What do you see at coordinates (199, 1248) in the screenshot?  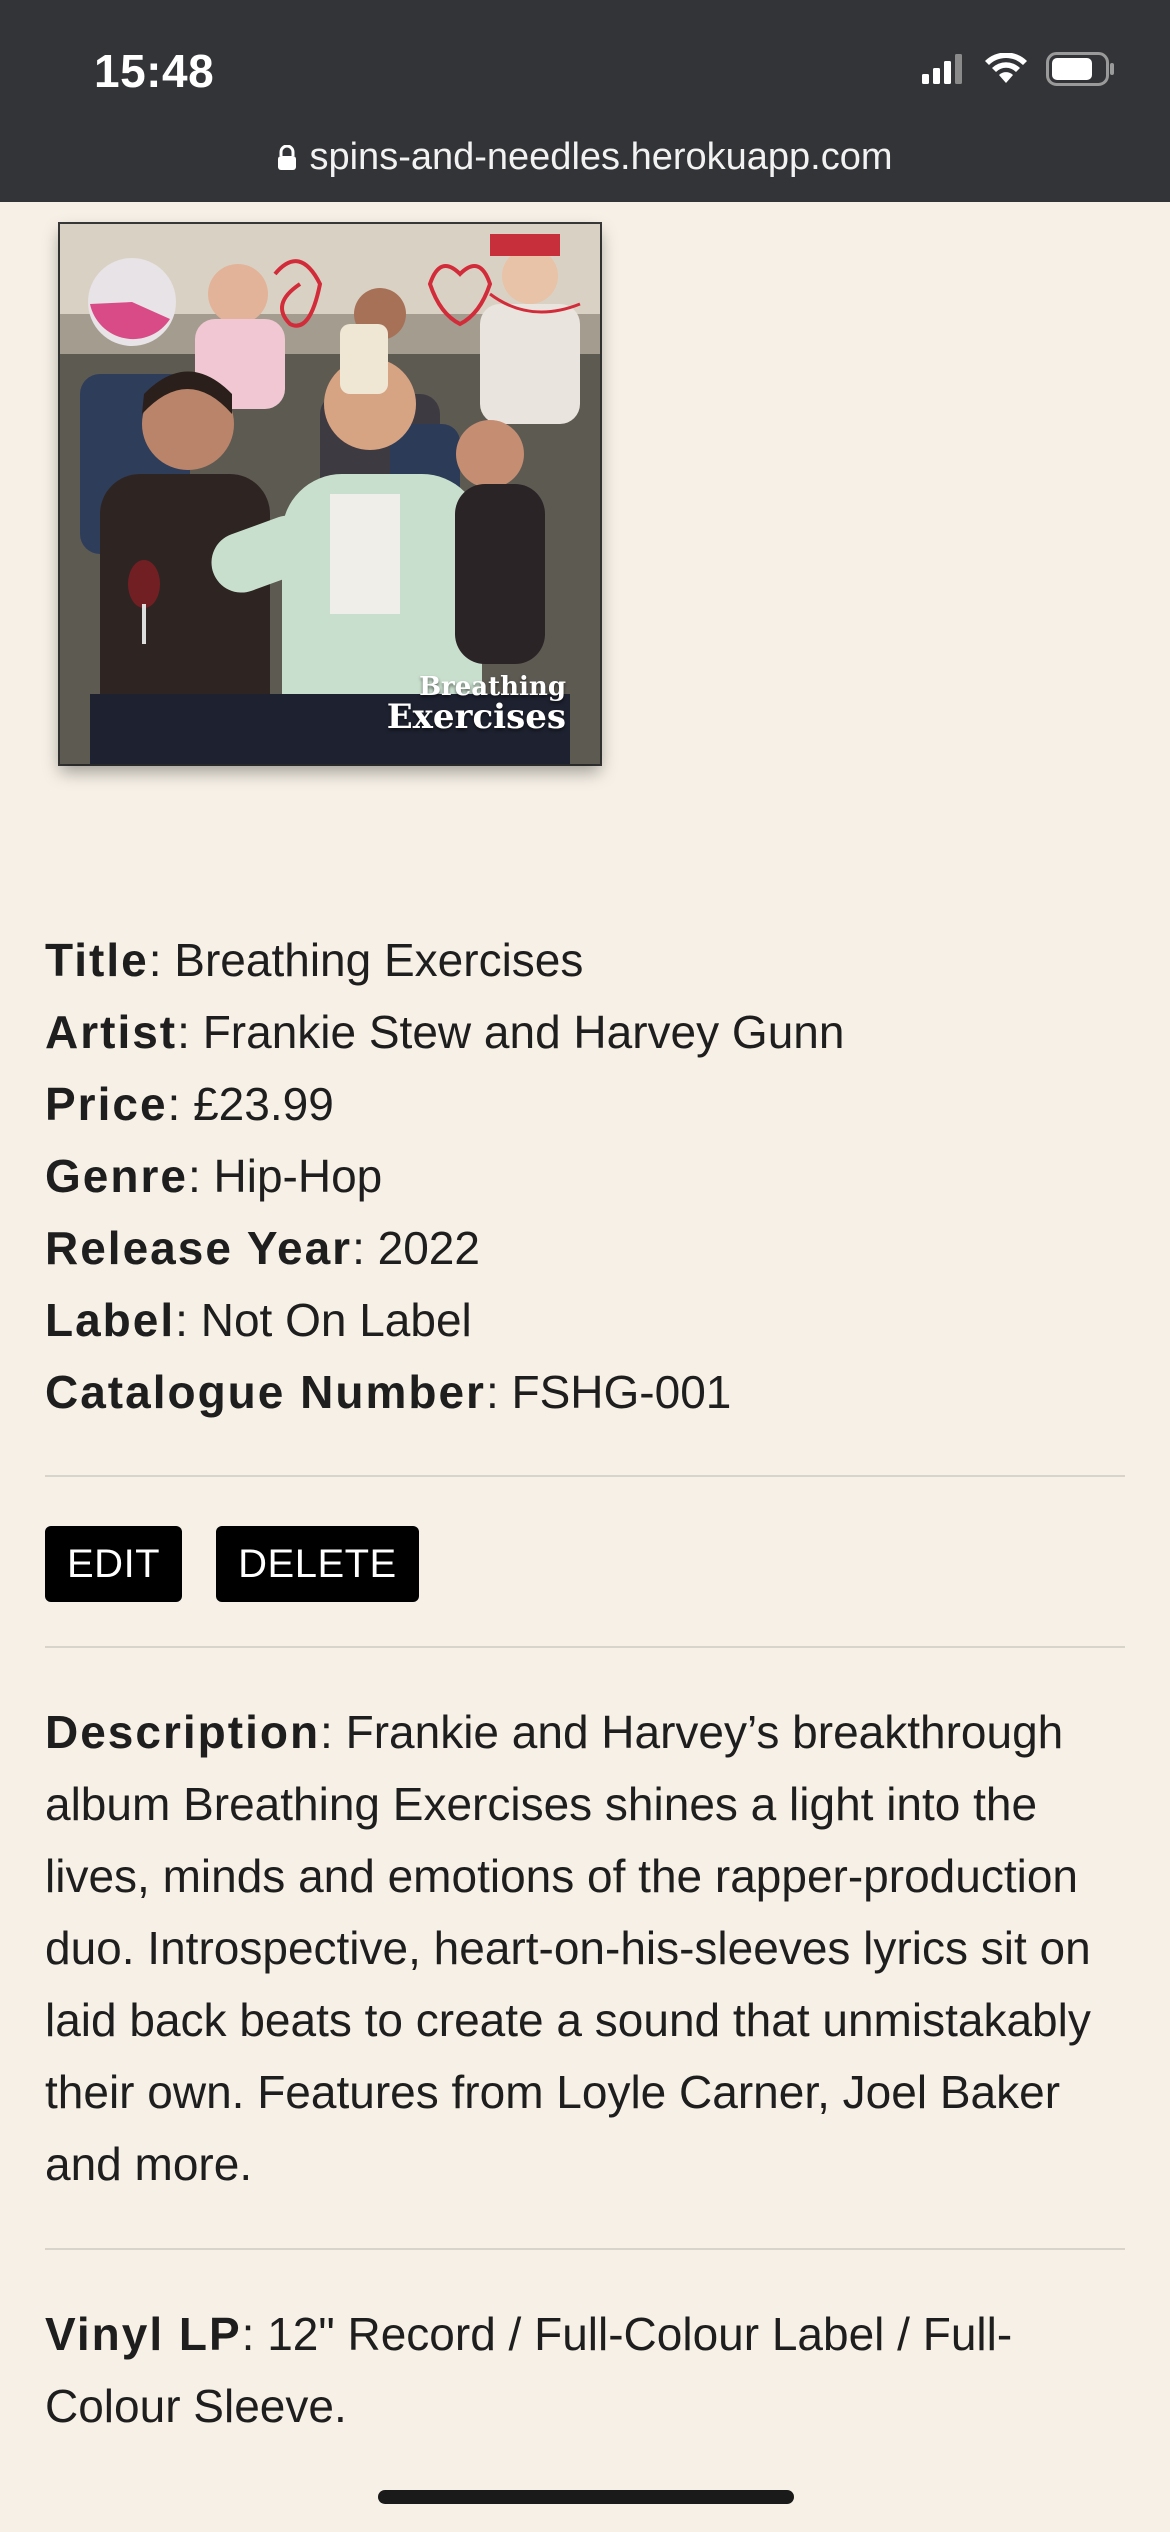 I see `detail-release-year-label: Release Year` at bounding box center [199, 1248].